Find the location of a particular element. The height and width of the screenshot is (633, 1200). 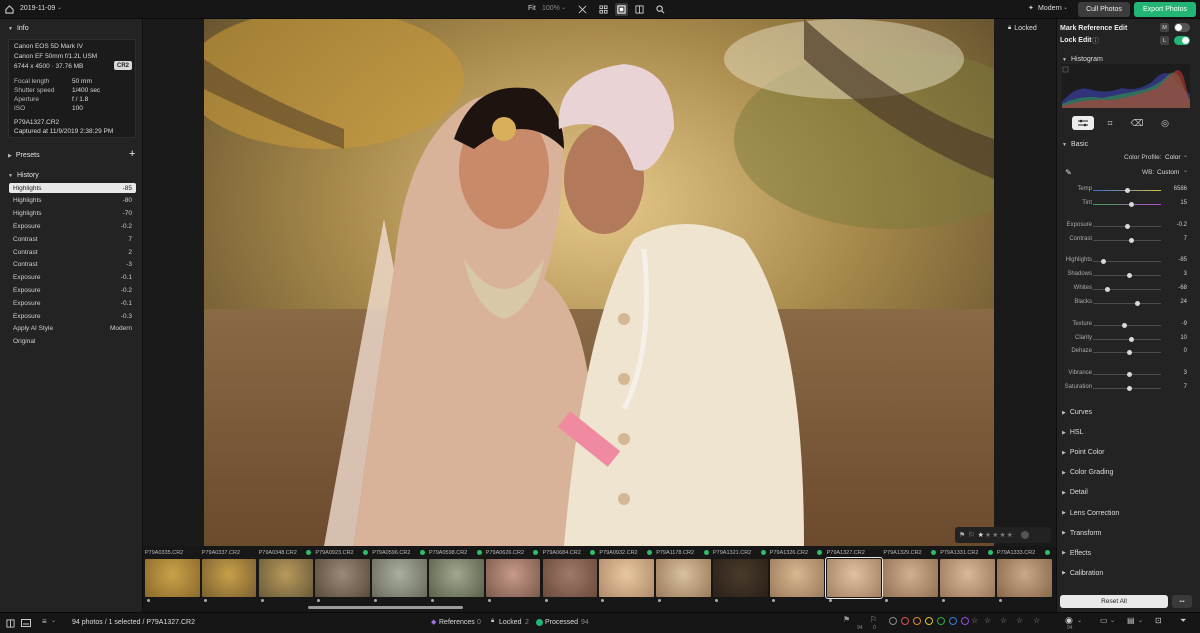

color-label-icon is located at coordinates (1024, 535).